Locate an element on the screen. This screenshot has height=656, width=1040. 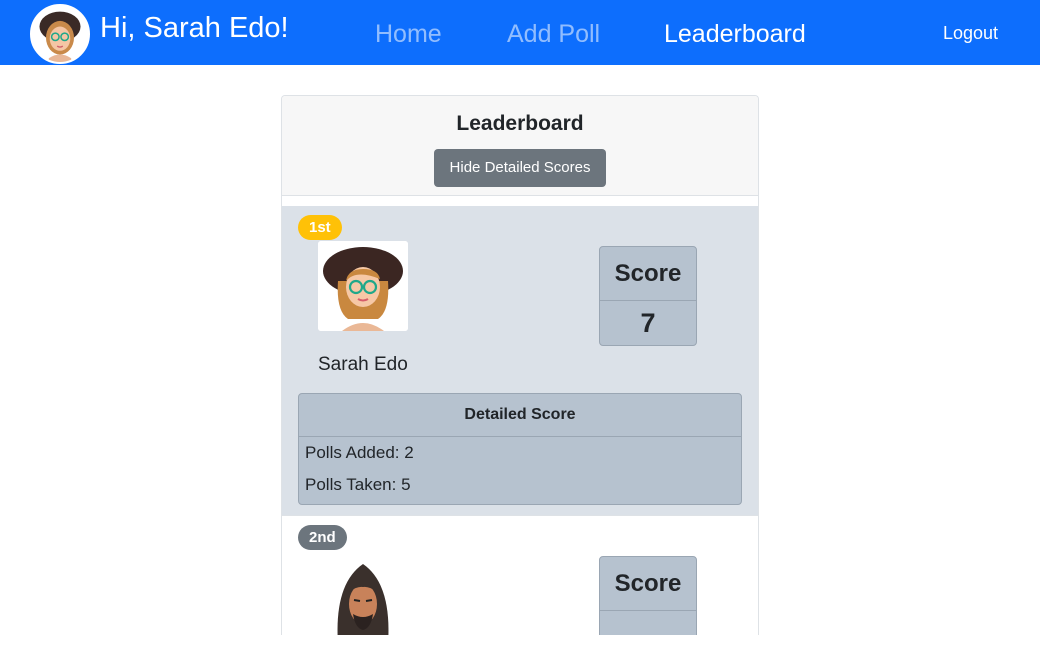
detailed-score-title: Detailed Score is located at coordinates (520, 415).